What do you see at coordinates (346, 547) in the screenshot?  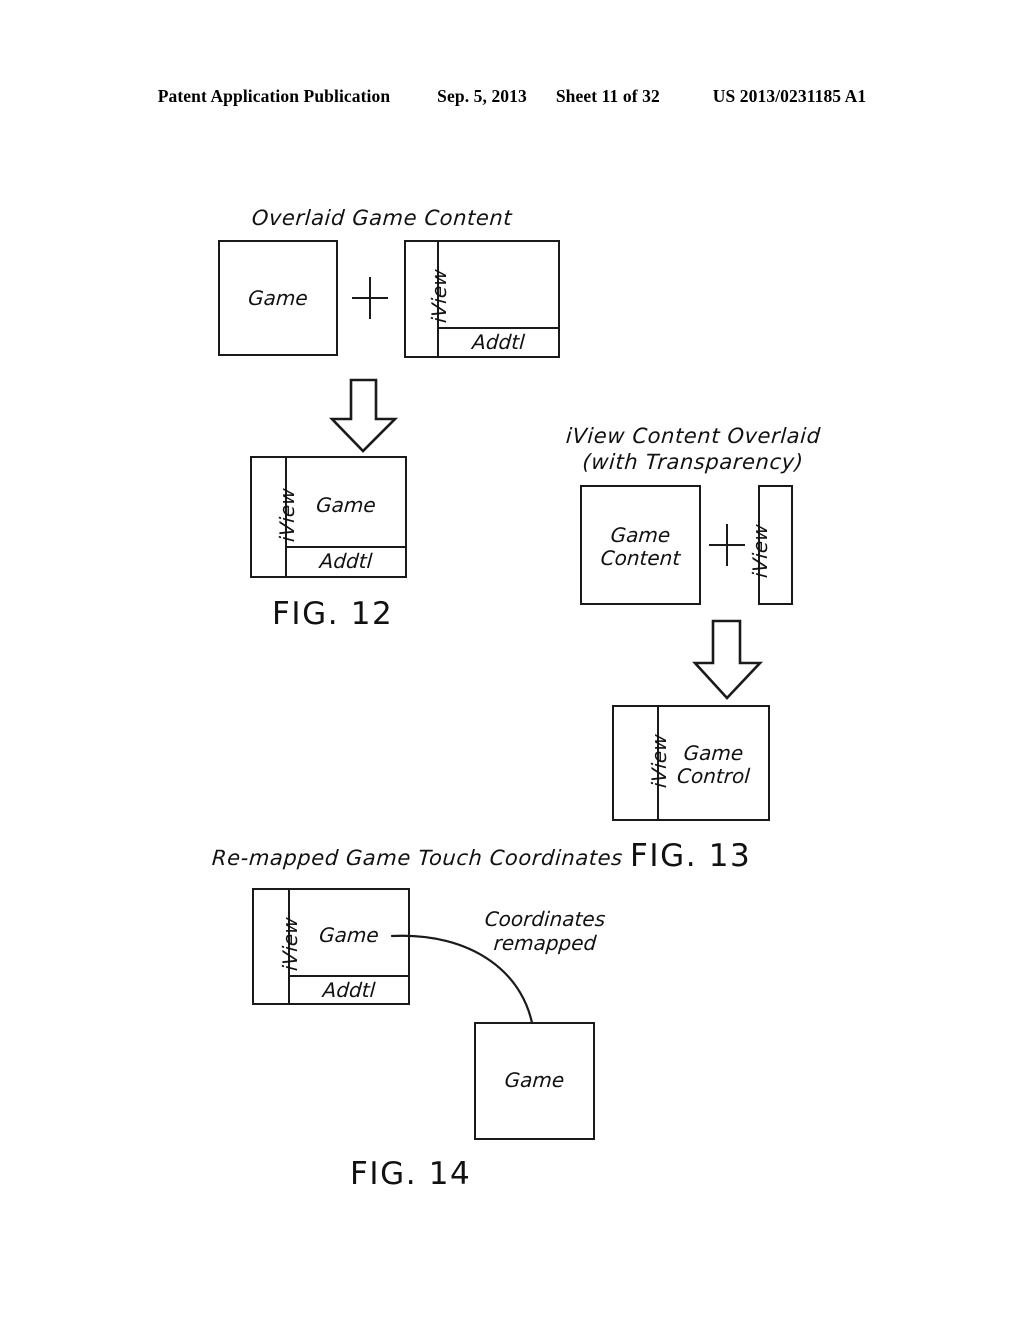 I see `fig12-result-addtl-divider` at bounding box center [346, 547].